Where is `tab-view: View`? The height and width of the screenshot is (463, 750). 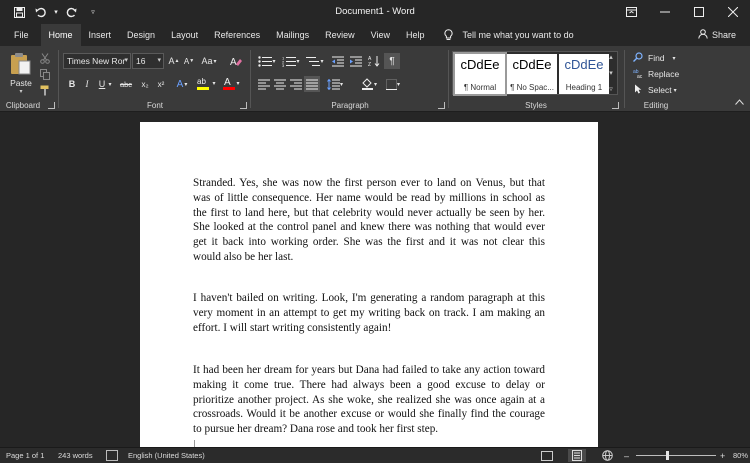 tab-view: View is located at coordinates (380, 35).